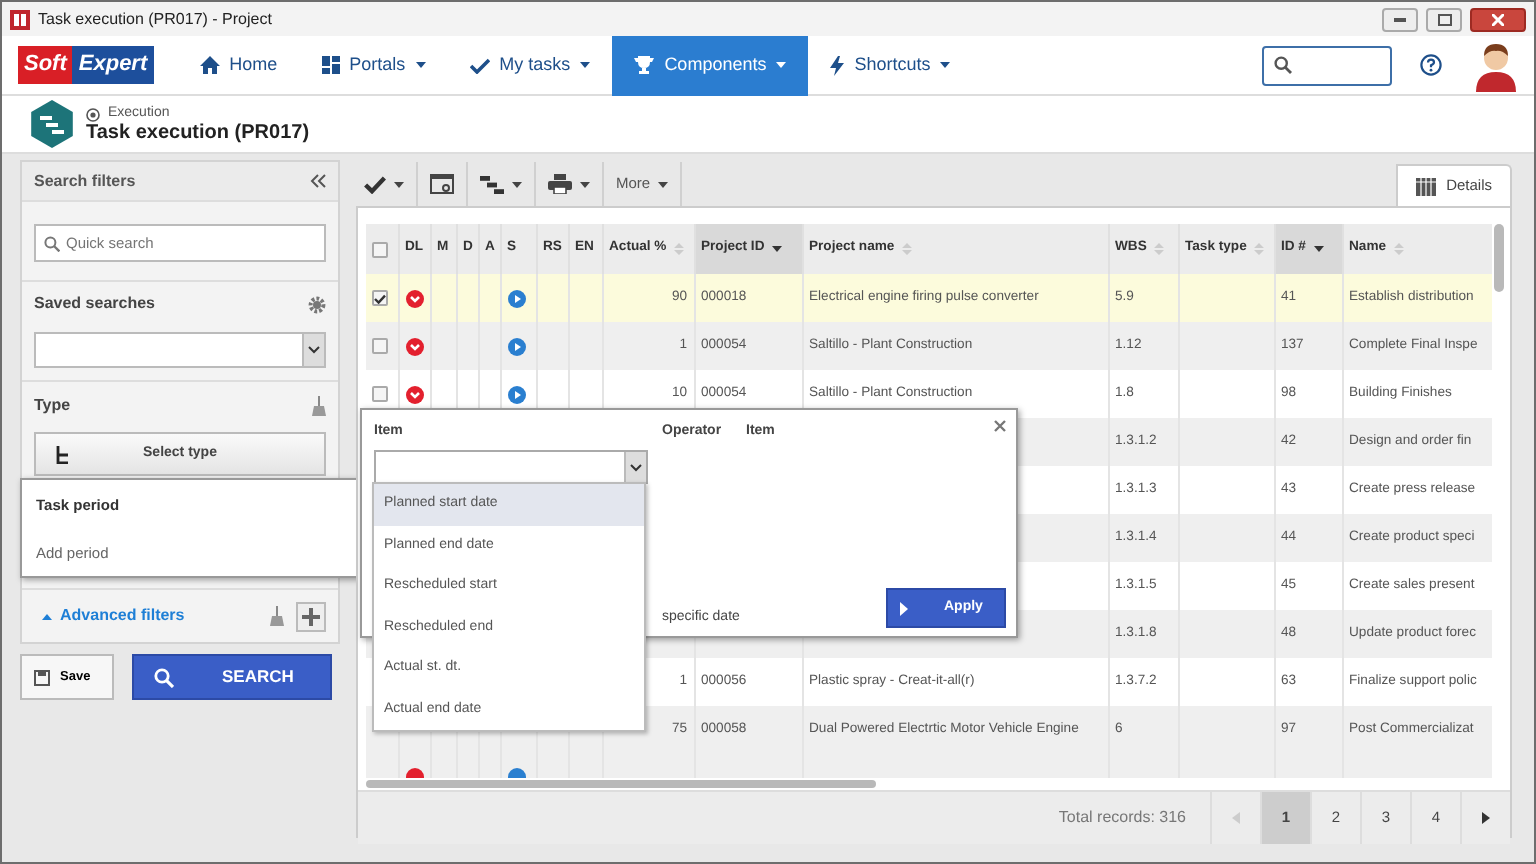 This screenshot has width=1536, height=864. What do you see at coordinates (238, 65) in the screenshot?
I see `nav-item: Home` at bounding box center [238, 65].